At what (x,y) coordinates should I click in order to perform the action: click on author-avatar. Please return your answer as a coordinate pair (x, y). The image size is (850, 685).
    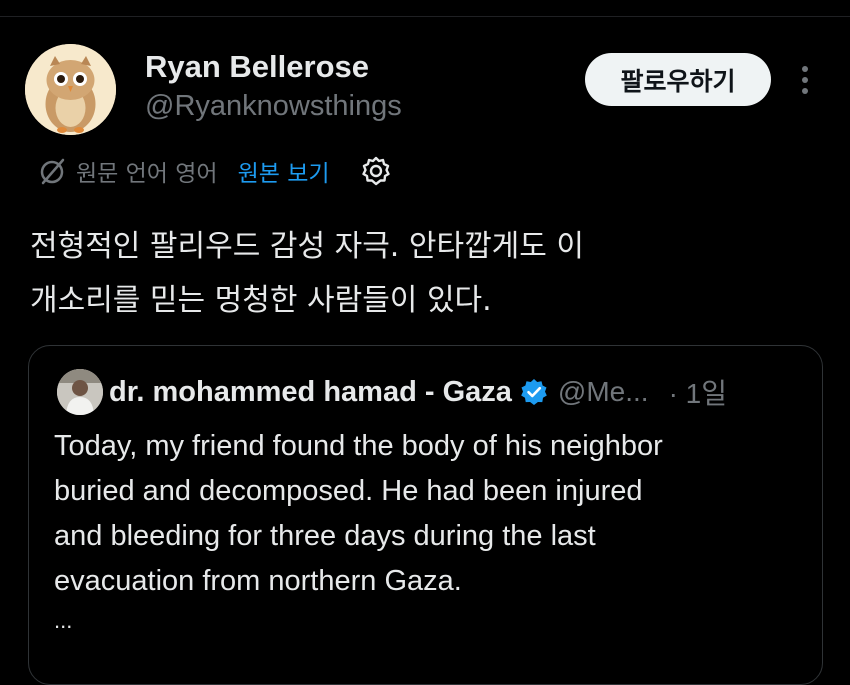
    Looking at the image, I should click on (70, 89).